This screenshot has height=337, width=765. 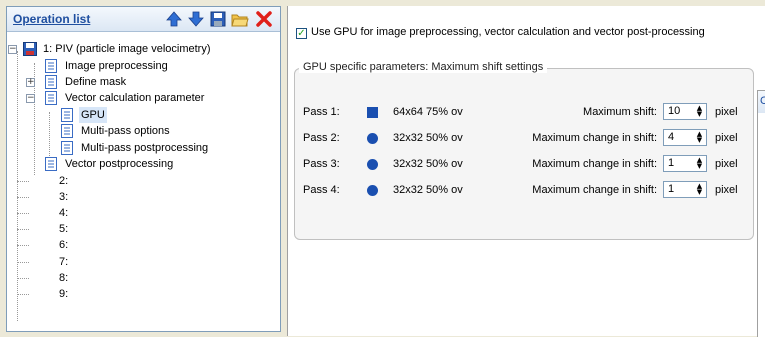 What do you see at coordinates (142, 181) in the screenshot?
I see `tree-item: 2:` at bounding box center [142, 181].